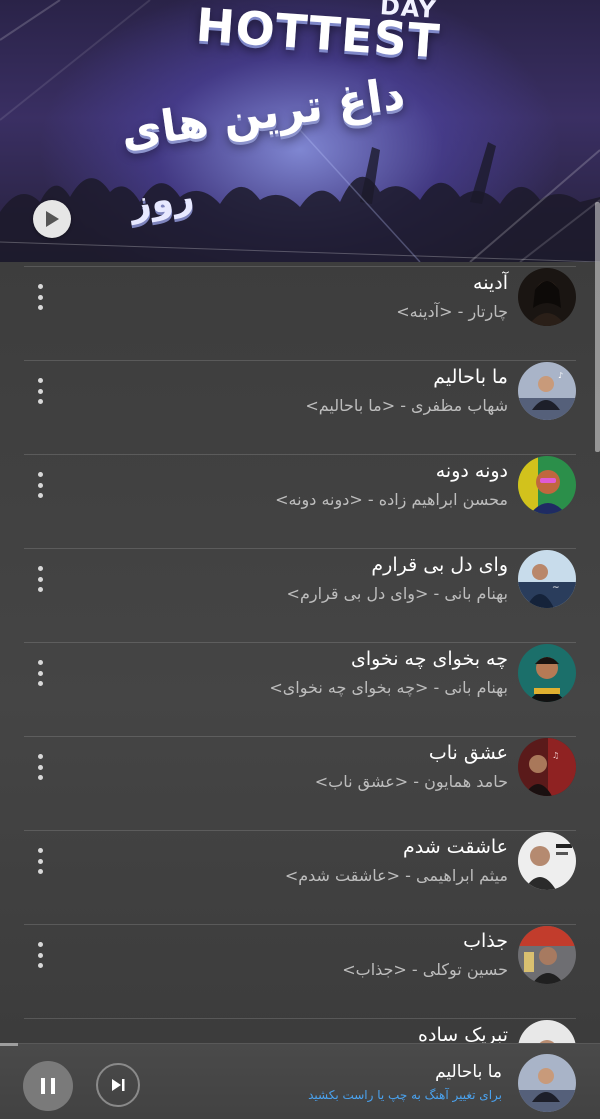 This screenshot has height=1119, width=600. Describe the element at coordinates (405, 1095) in the screenshot. I see `swipe-hint: برای تغییر آهنگ به چپ یا راست بکشید` at that location.